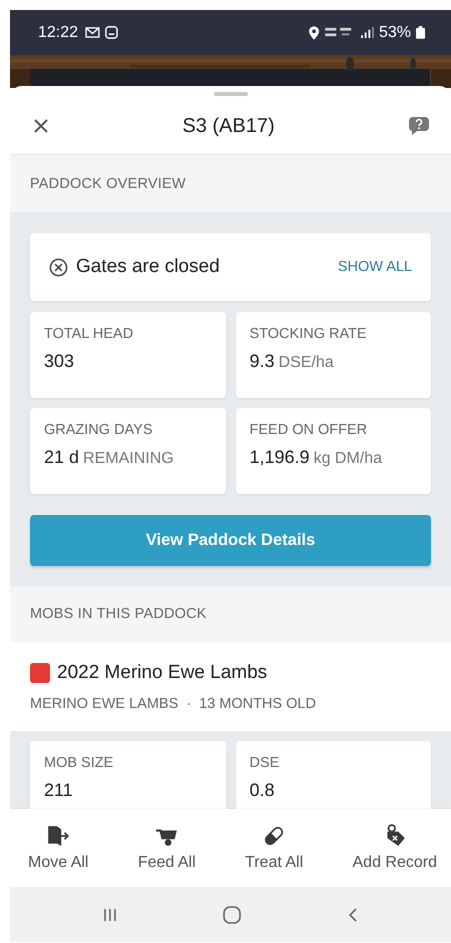  What do you see at coordinates (58, 836) in the screenshot?
I see `exit-door-icon` at bounding box center [58, 836].